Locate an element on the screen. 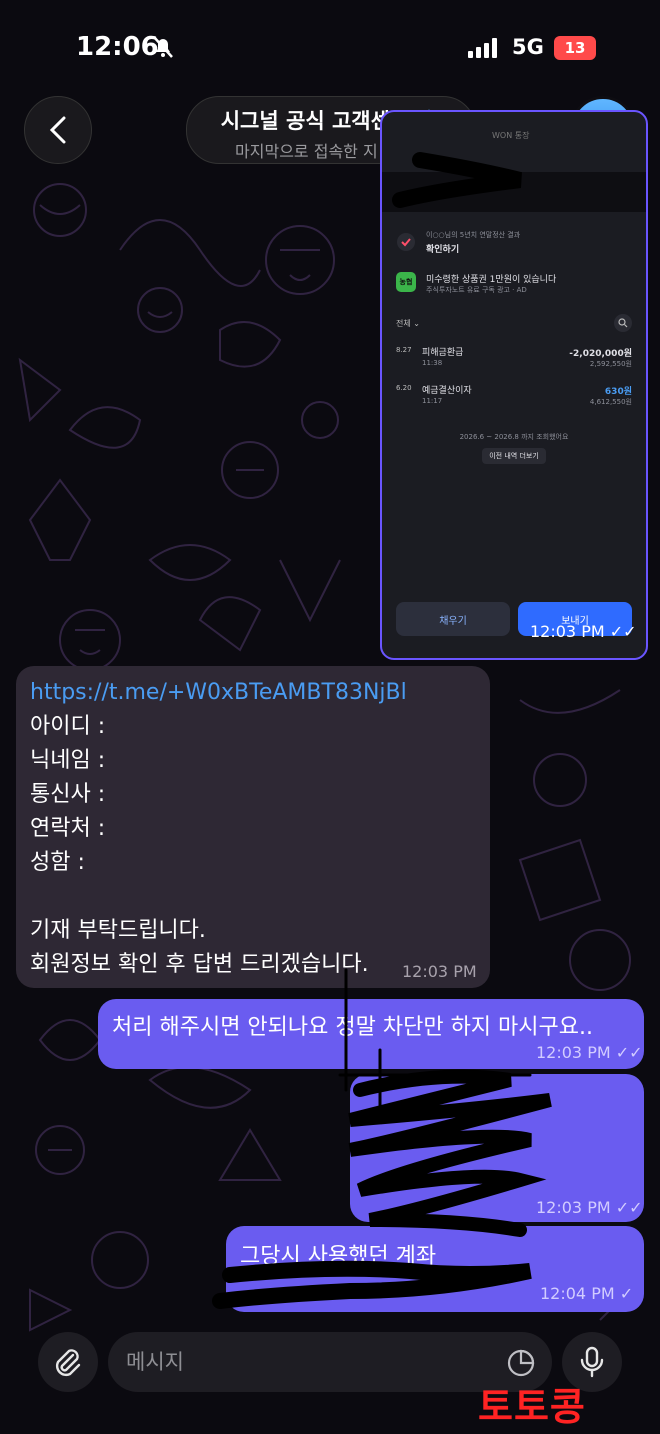 The height and width of the screenshot is (1434, 660). outgoing-message-time: 12:04 PM ✓ is located at coordinates (587, 1293).